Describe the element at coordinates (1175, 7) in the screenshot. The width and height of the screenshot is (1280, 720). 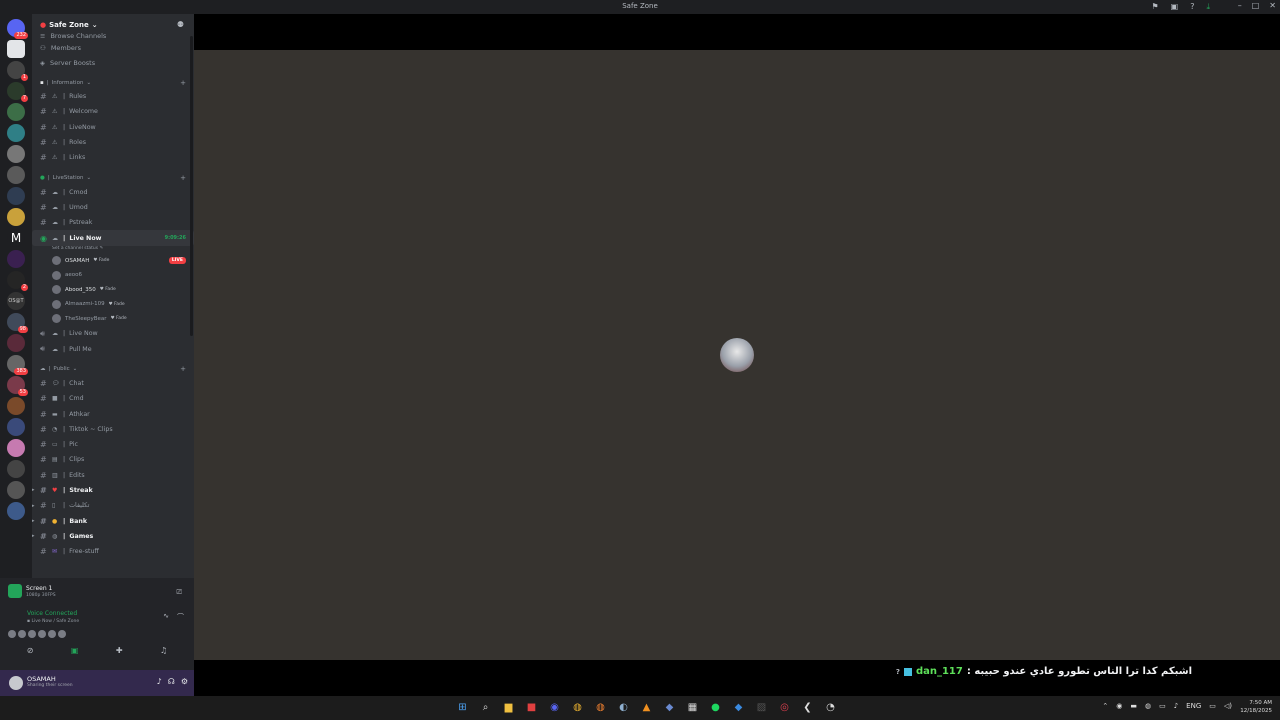
I see `inbox-icon: ▣` at that location.